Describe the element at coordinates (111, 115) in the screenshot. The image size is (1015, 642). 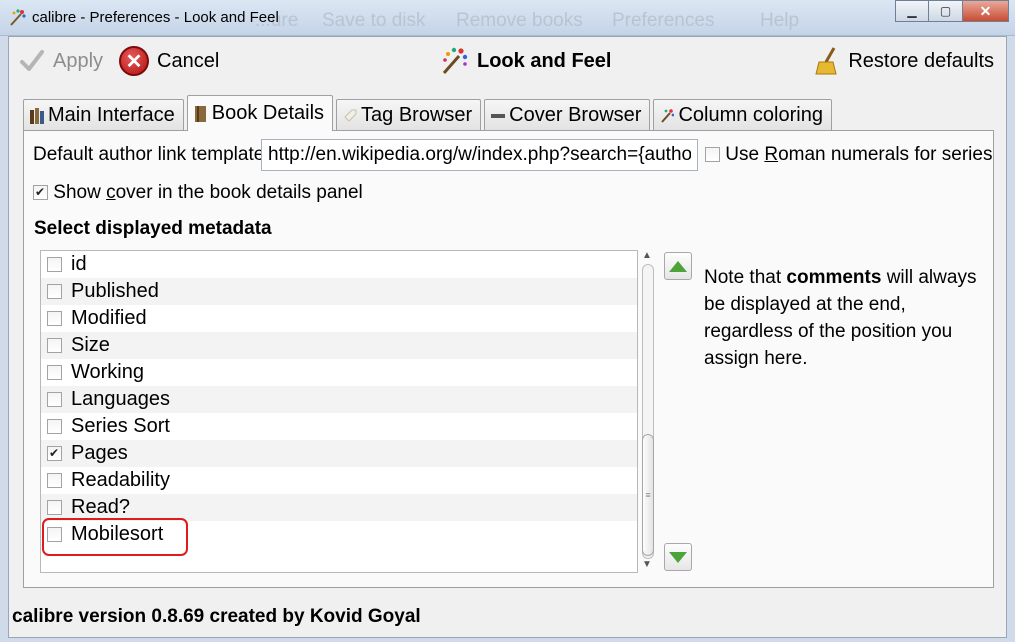
I see `tab-label: Main Interface` at that location.